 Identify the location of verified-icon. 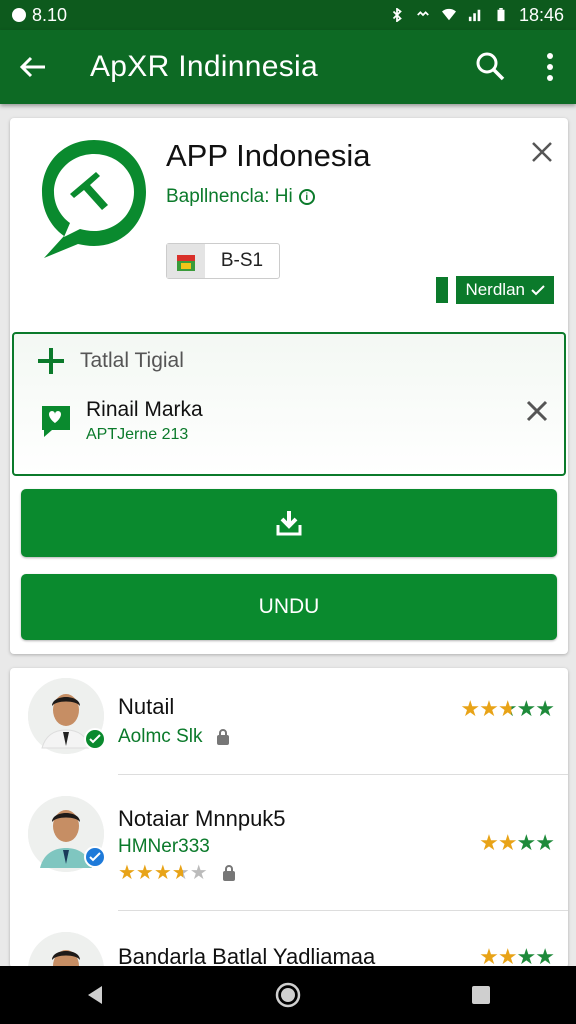
(95, 857).